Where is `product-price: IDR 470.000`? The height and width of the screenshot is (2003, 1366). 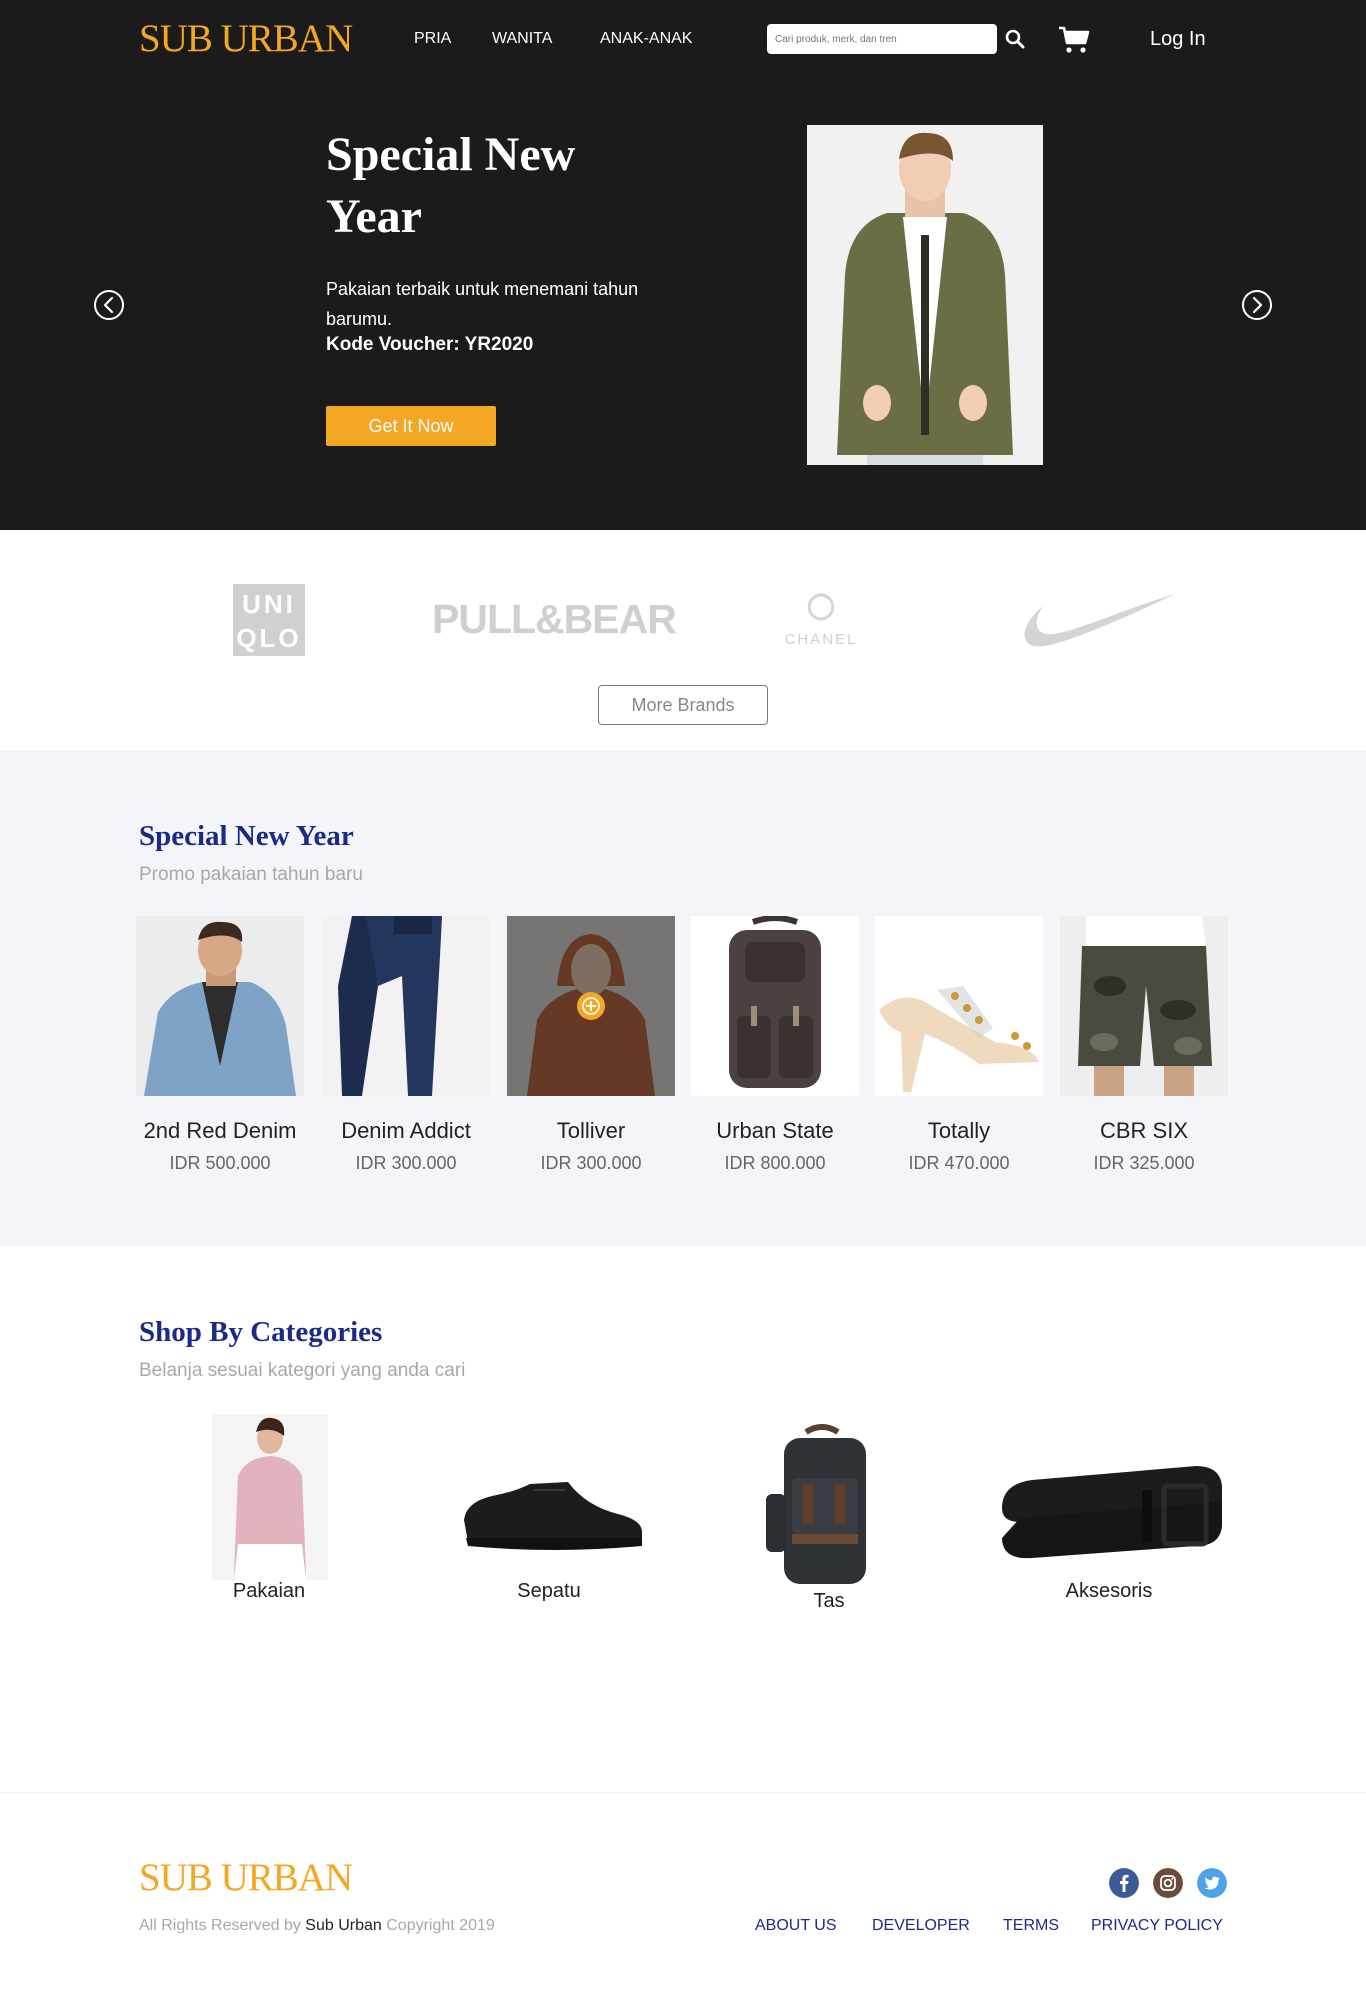 product-price: IDR 470.000 is located at coordinates (959, 1163).